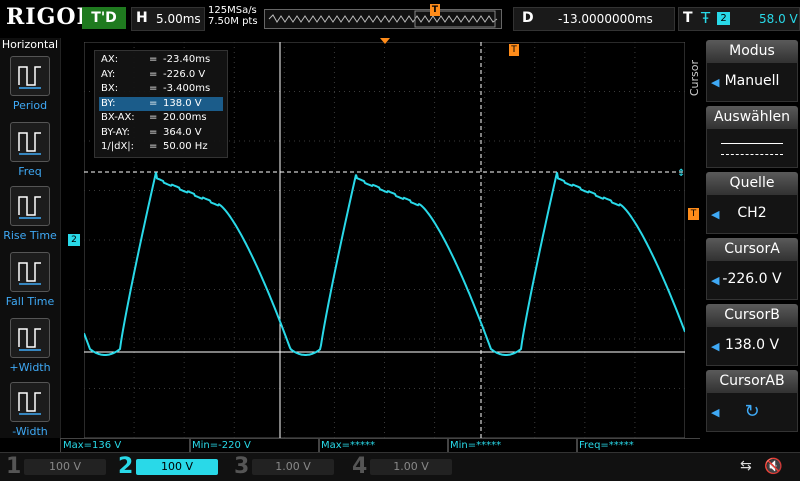 The height and width of the screenshot is (481, 800). Describe the element at coordinates (184, 74) in the screenshot. I see `readout-value: -226.0 V` at that location.